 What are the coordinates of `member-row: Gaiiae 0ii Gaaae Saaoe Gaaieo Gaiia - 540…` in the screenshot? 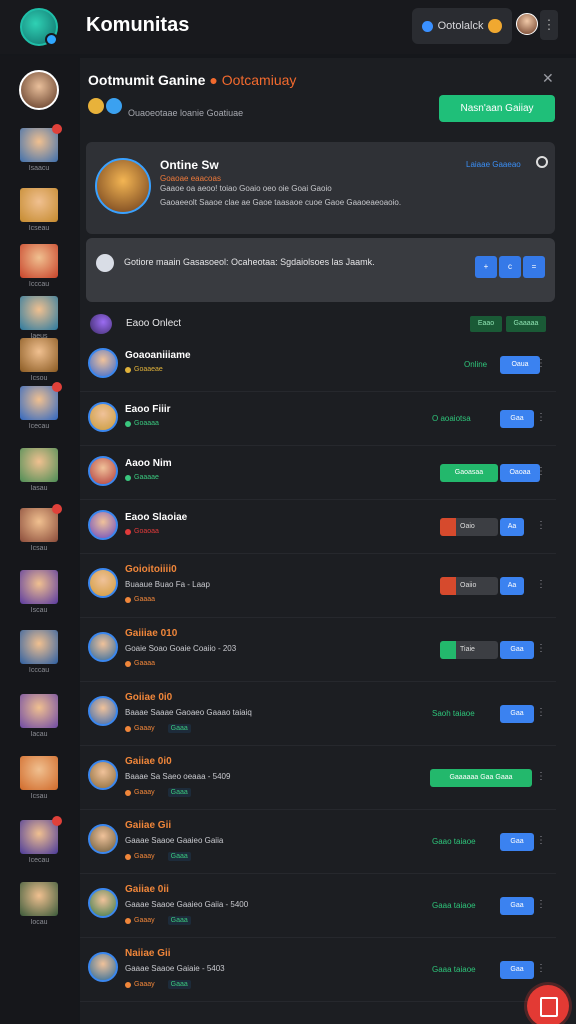 It's located at (318, 906).